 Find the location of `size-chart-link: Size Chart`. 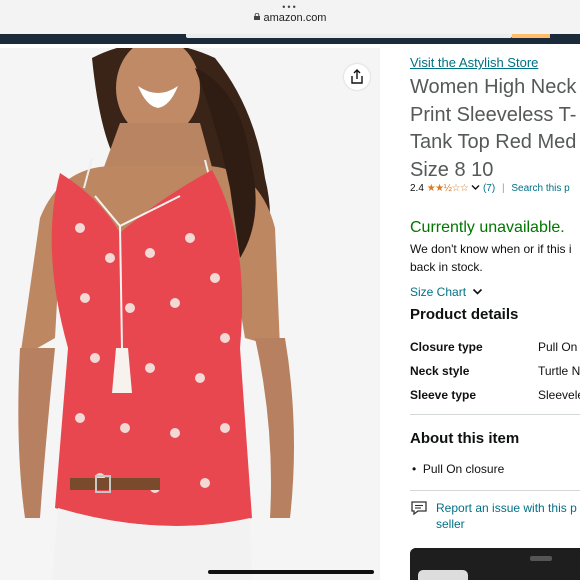

size-chart-link: Size Chart is located at coordinates (446, 292).